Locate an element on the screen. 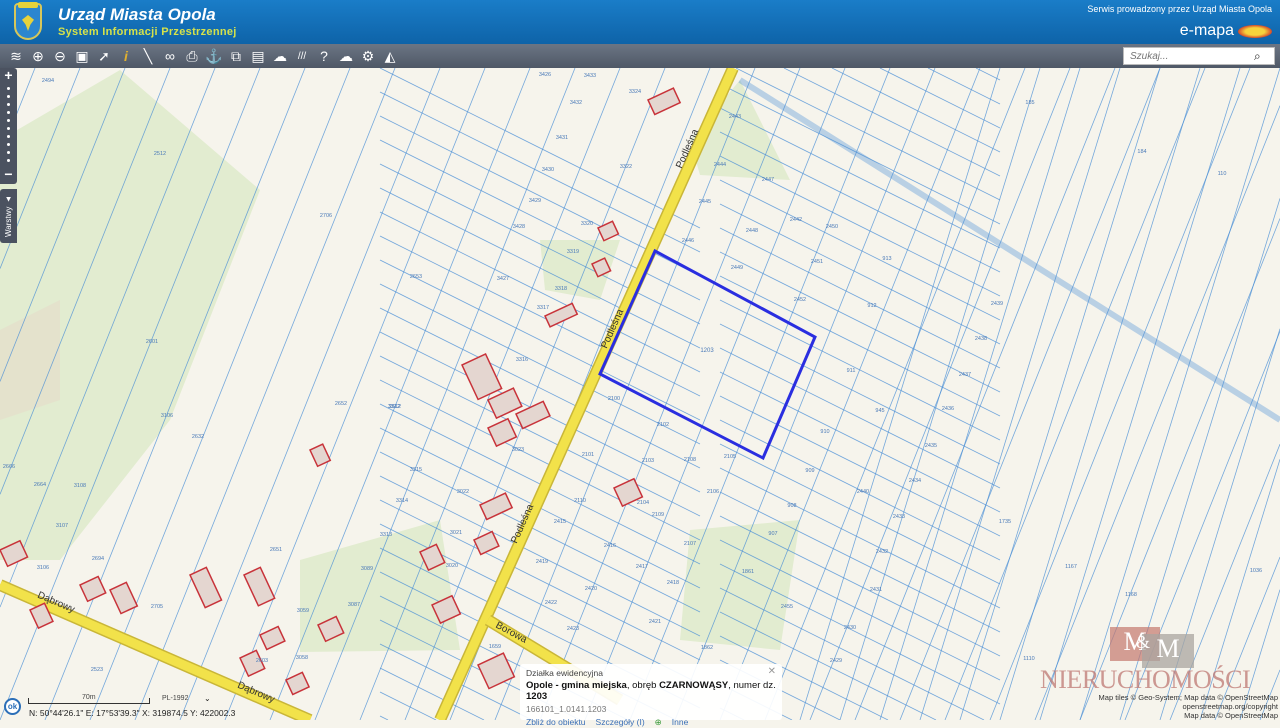 This screenshot has height=728, width=1280. parcel-number-label: 2439 is located at coordinates (997, 304).